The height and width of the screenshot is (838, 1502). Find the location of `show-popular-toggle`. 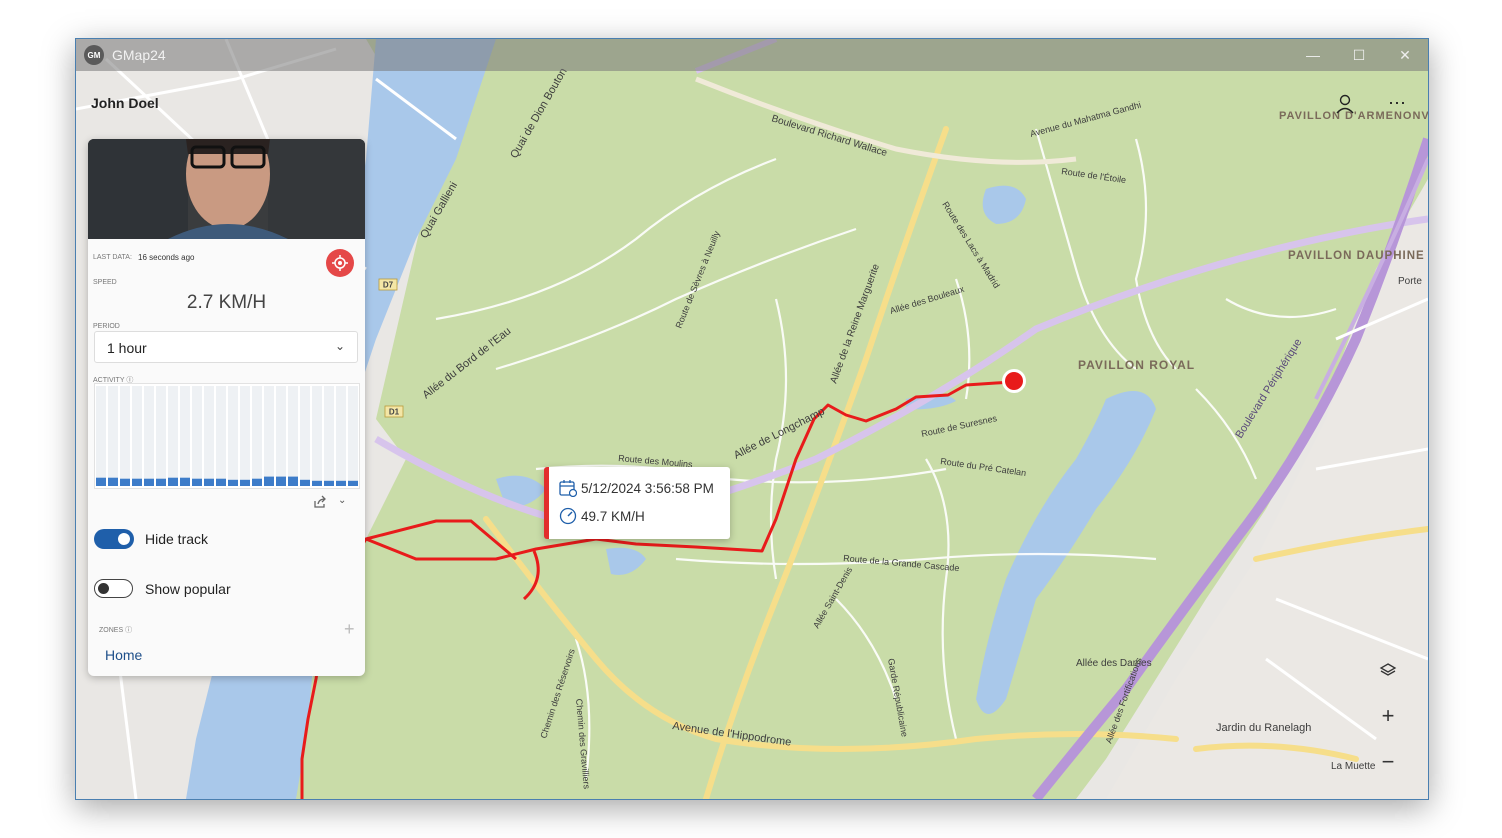

show-popular-toggle is located at coordinates (113, 588).